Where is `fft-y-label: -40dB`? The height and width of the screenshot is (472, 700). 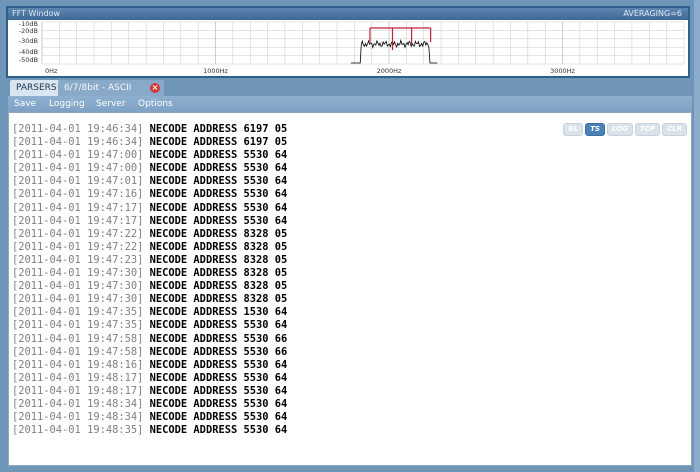
fft-y-label: -40dB is located at coordinates (28, 52).